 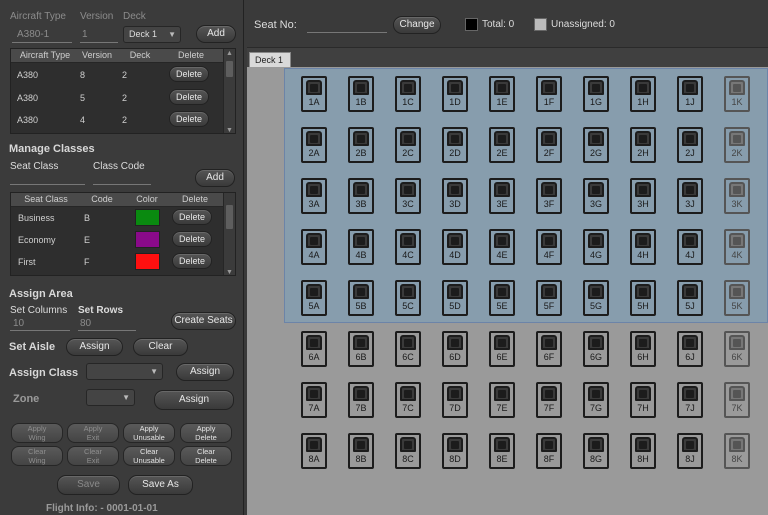 What do you see at coordinates (361, 94) in the screenshot?
I see `seat-1B: 1B` at bounding box center [361, 94].